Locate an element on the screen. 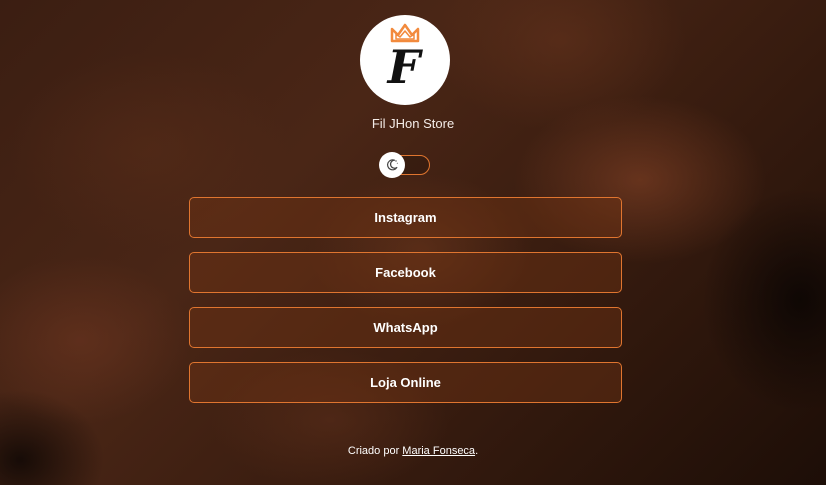  moon-icon is located at coordinates (392, 165).